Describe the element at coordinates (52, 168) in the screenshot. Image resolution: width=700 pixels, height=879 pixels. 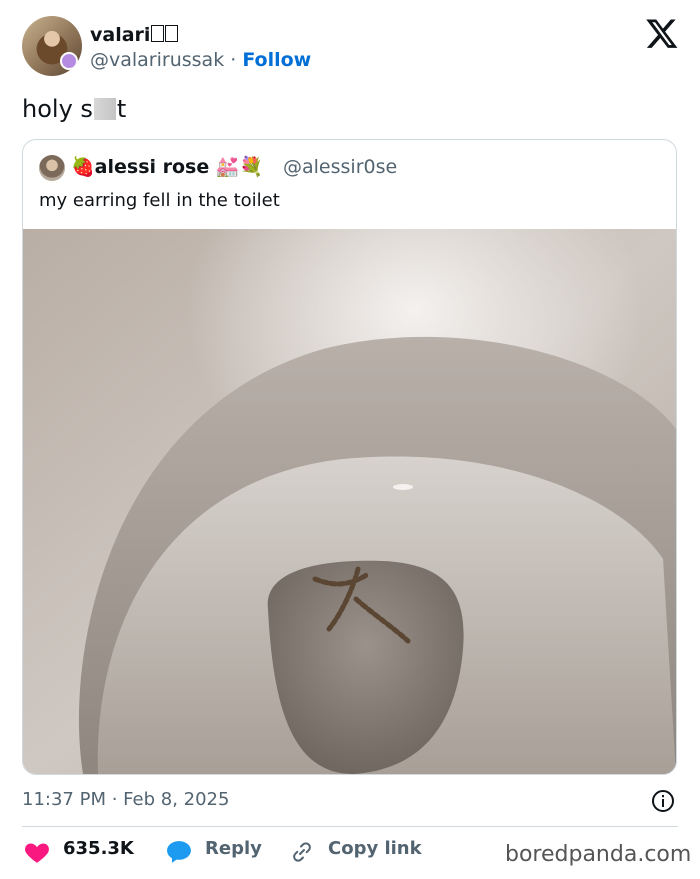
I see `quoted-author-avatar` at that location.